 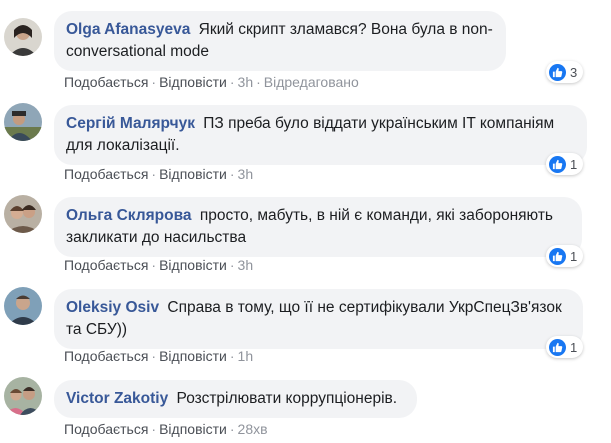 I want to click on comment-author: Oleksiy Osiv, so click(x=112, y=307).